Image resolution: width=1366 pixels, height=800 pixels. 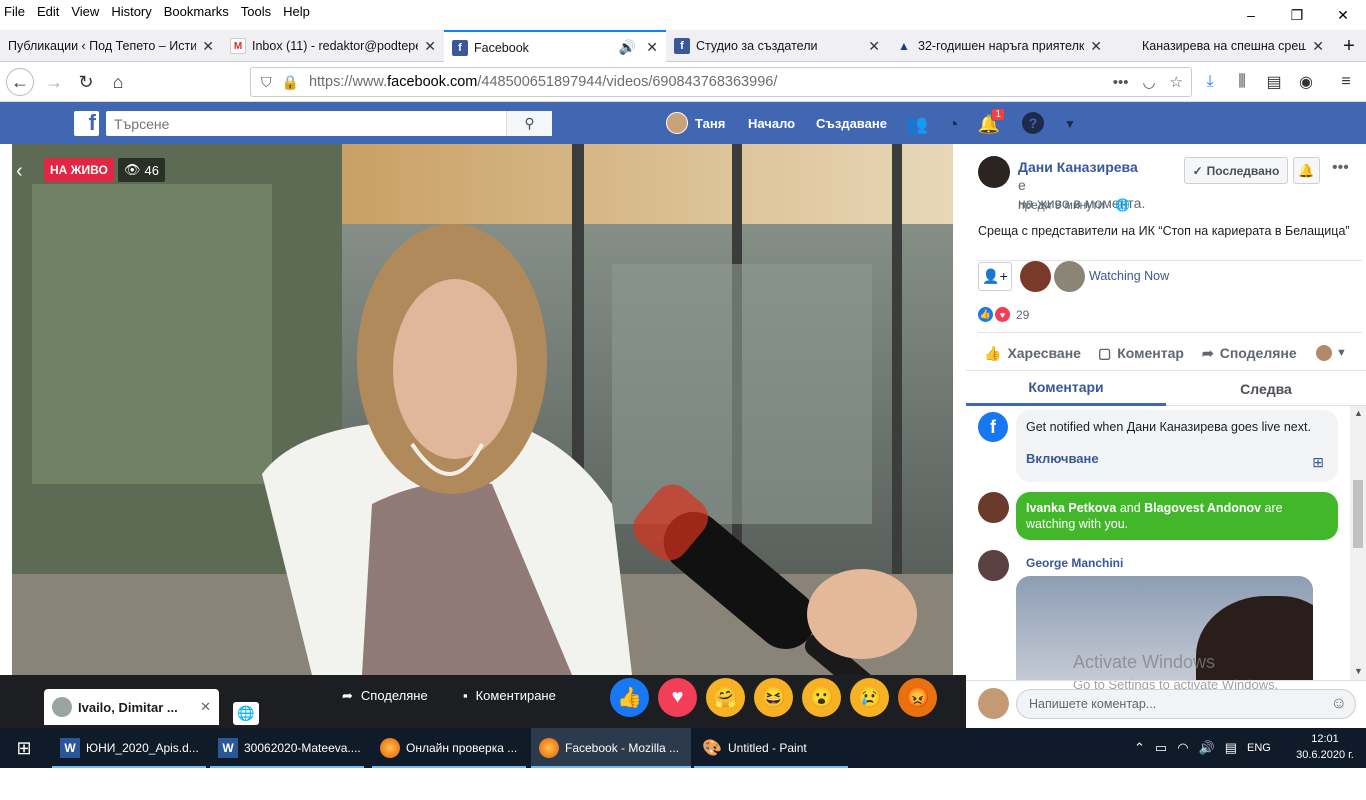 I want to click on new-tab-button: +, so click(x=1349, y=46).